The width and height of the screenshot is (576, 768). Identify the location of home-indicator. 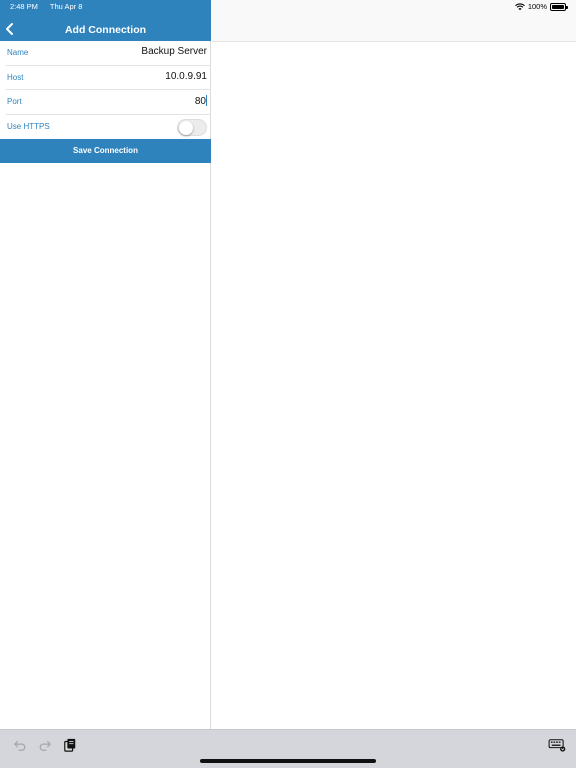
(288, 761).